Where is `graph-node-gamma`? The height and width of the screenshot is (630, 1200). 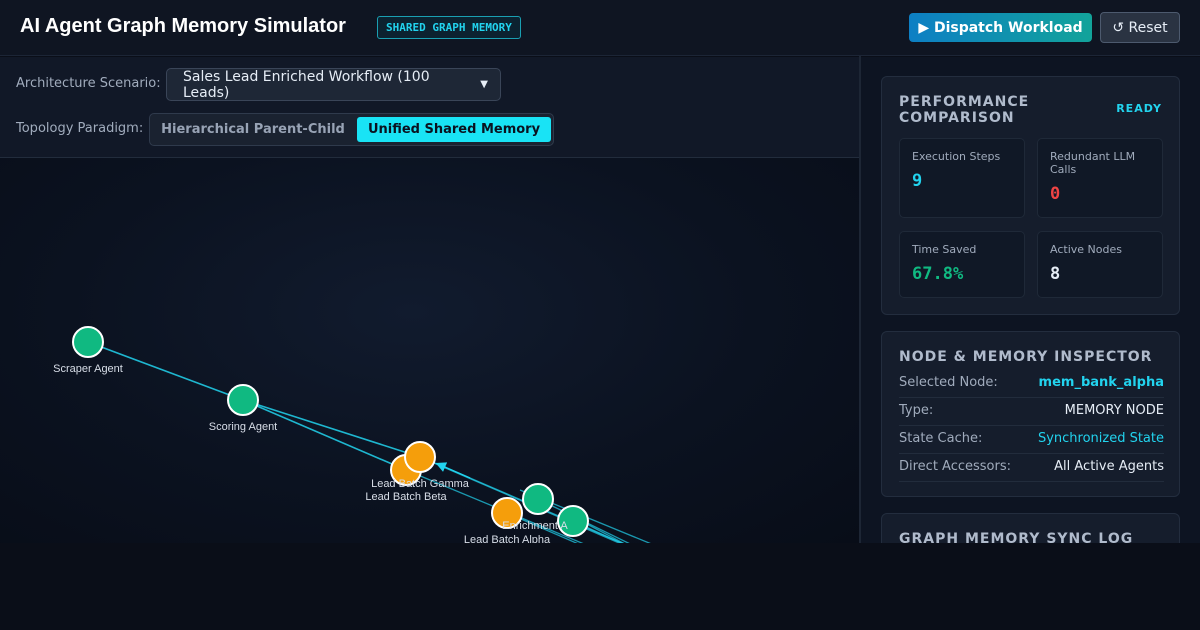
graph-node-gamma is located at coordinates (420, 457).